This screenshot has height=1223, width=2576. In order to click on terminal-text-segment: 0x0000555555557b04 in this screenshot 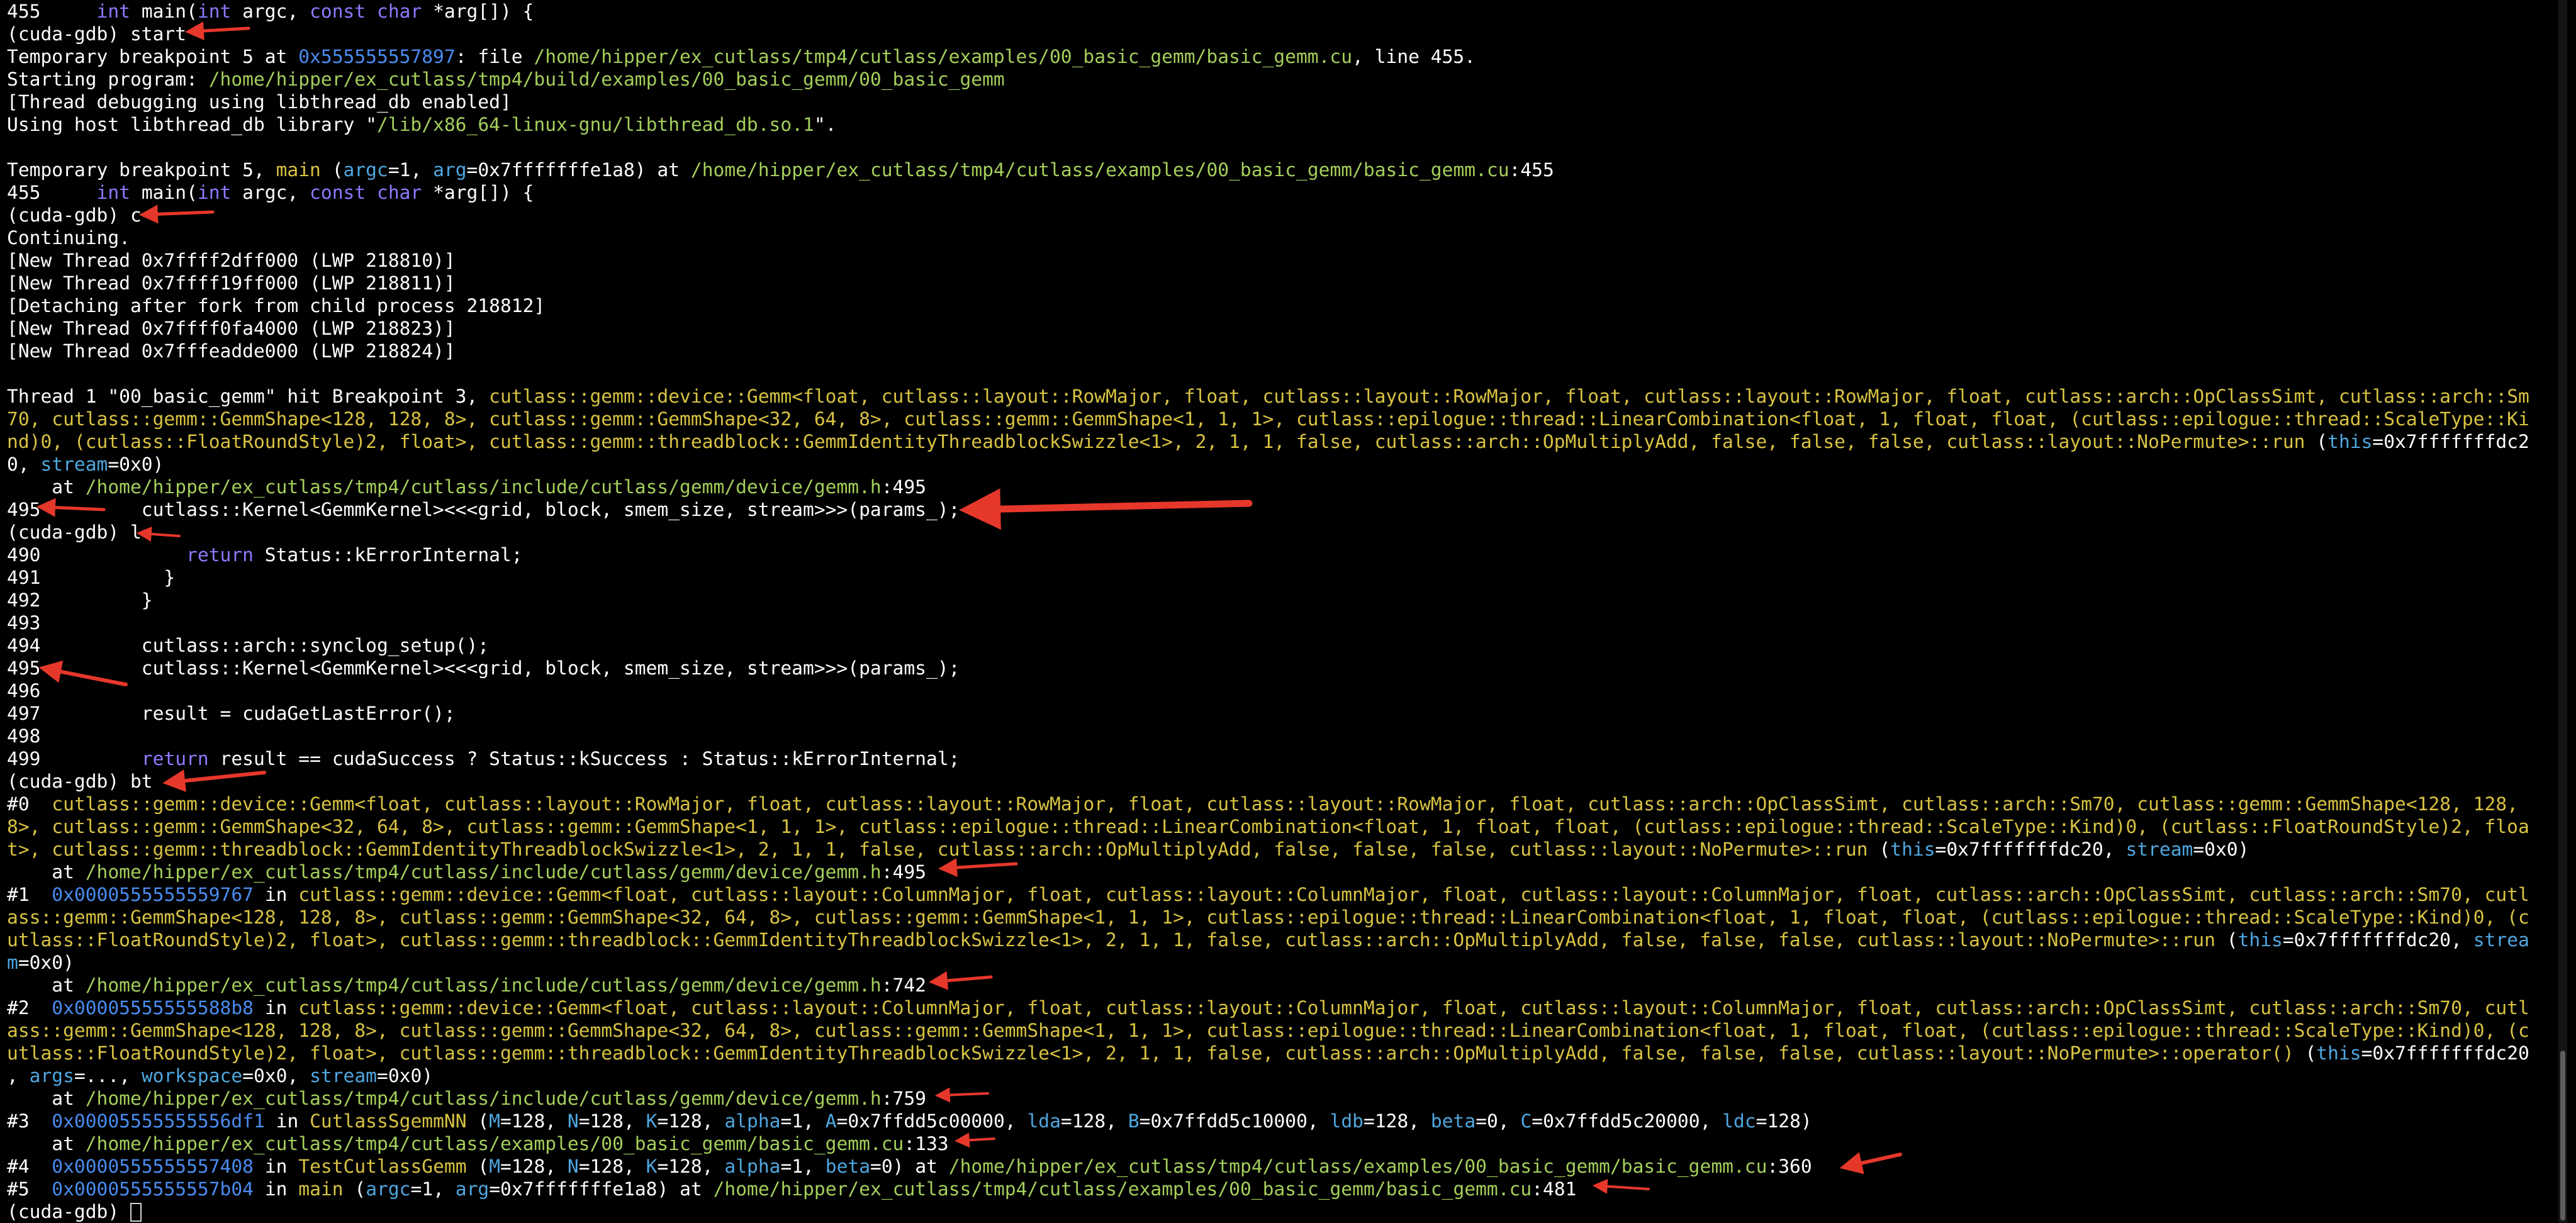, I will do `click(153, 1189)`.